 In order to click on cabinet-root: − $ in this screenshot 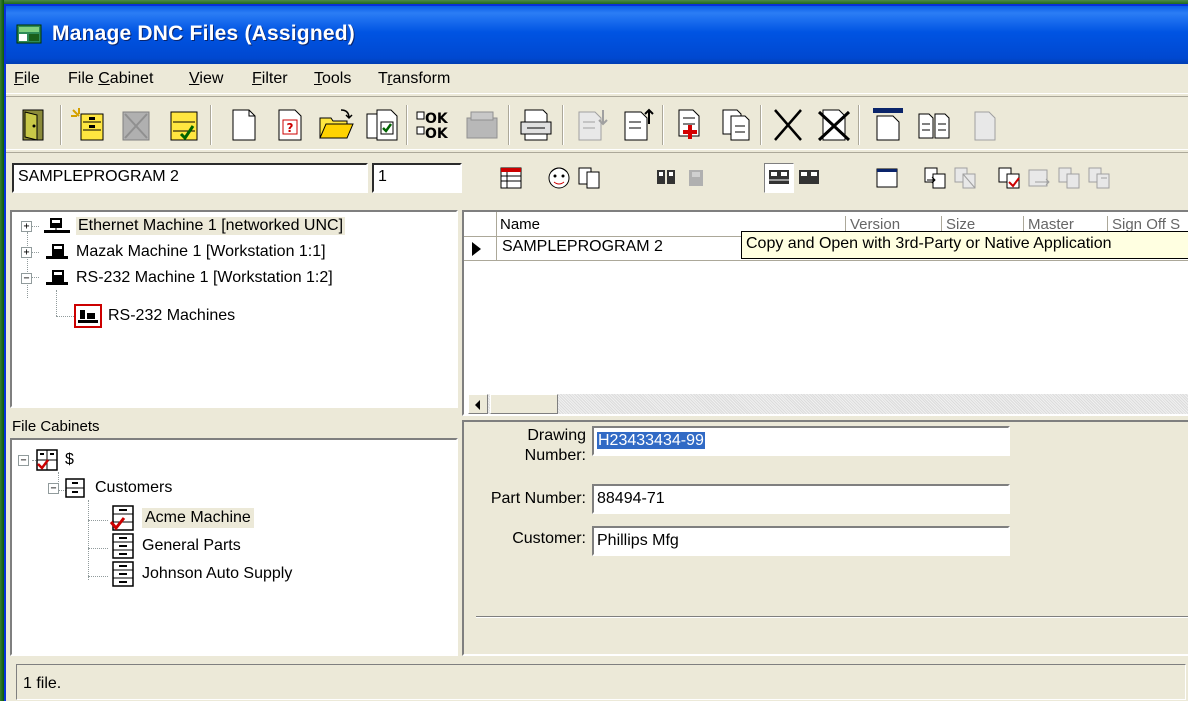, I will do `click(46, 460)`.